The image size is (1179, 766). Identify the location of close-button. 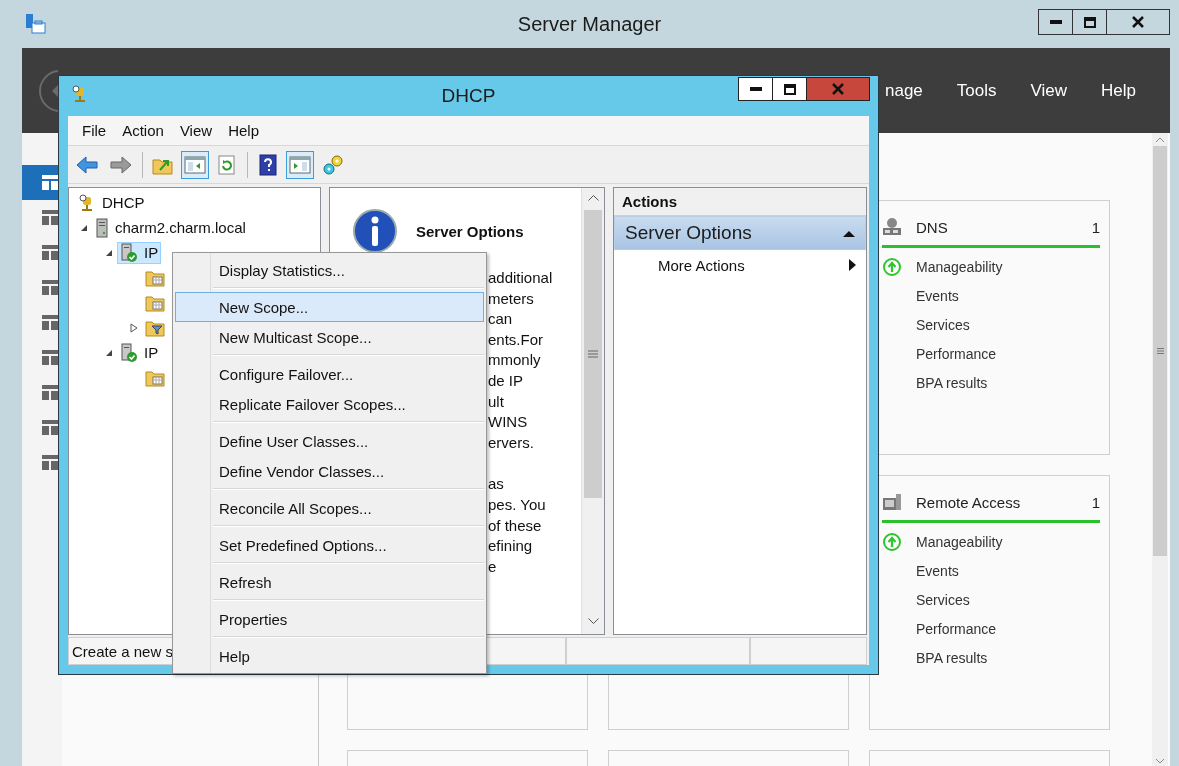
(1138, 22).